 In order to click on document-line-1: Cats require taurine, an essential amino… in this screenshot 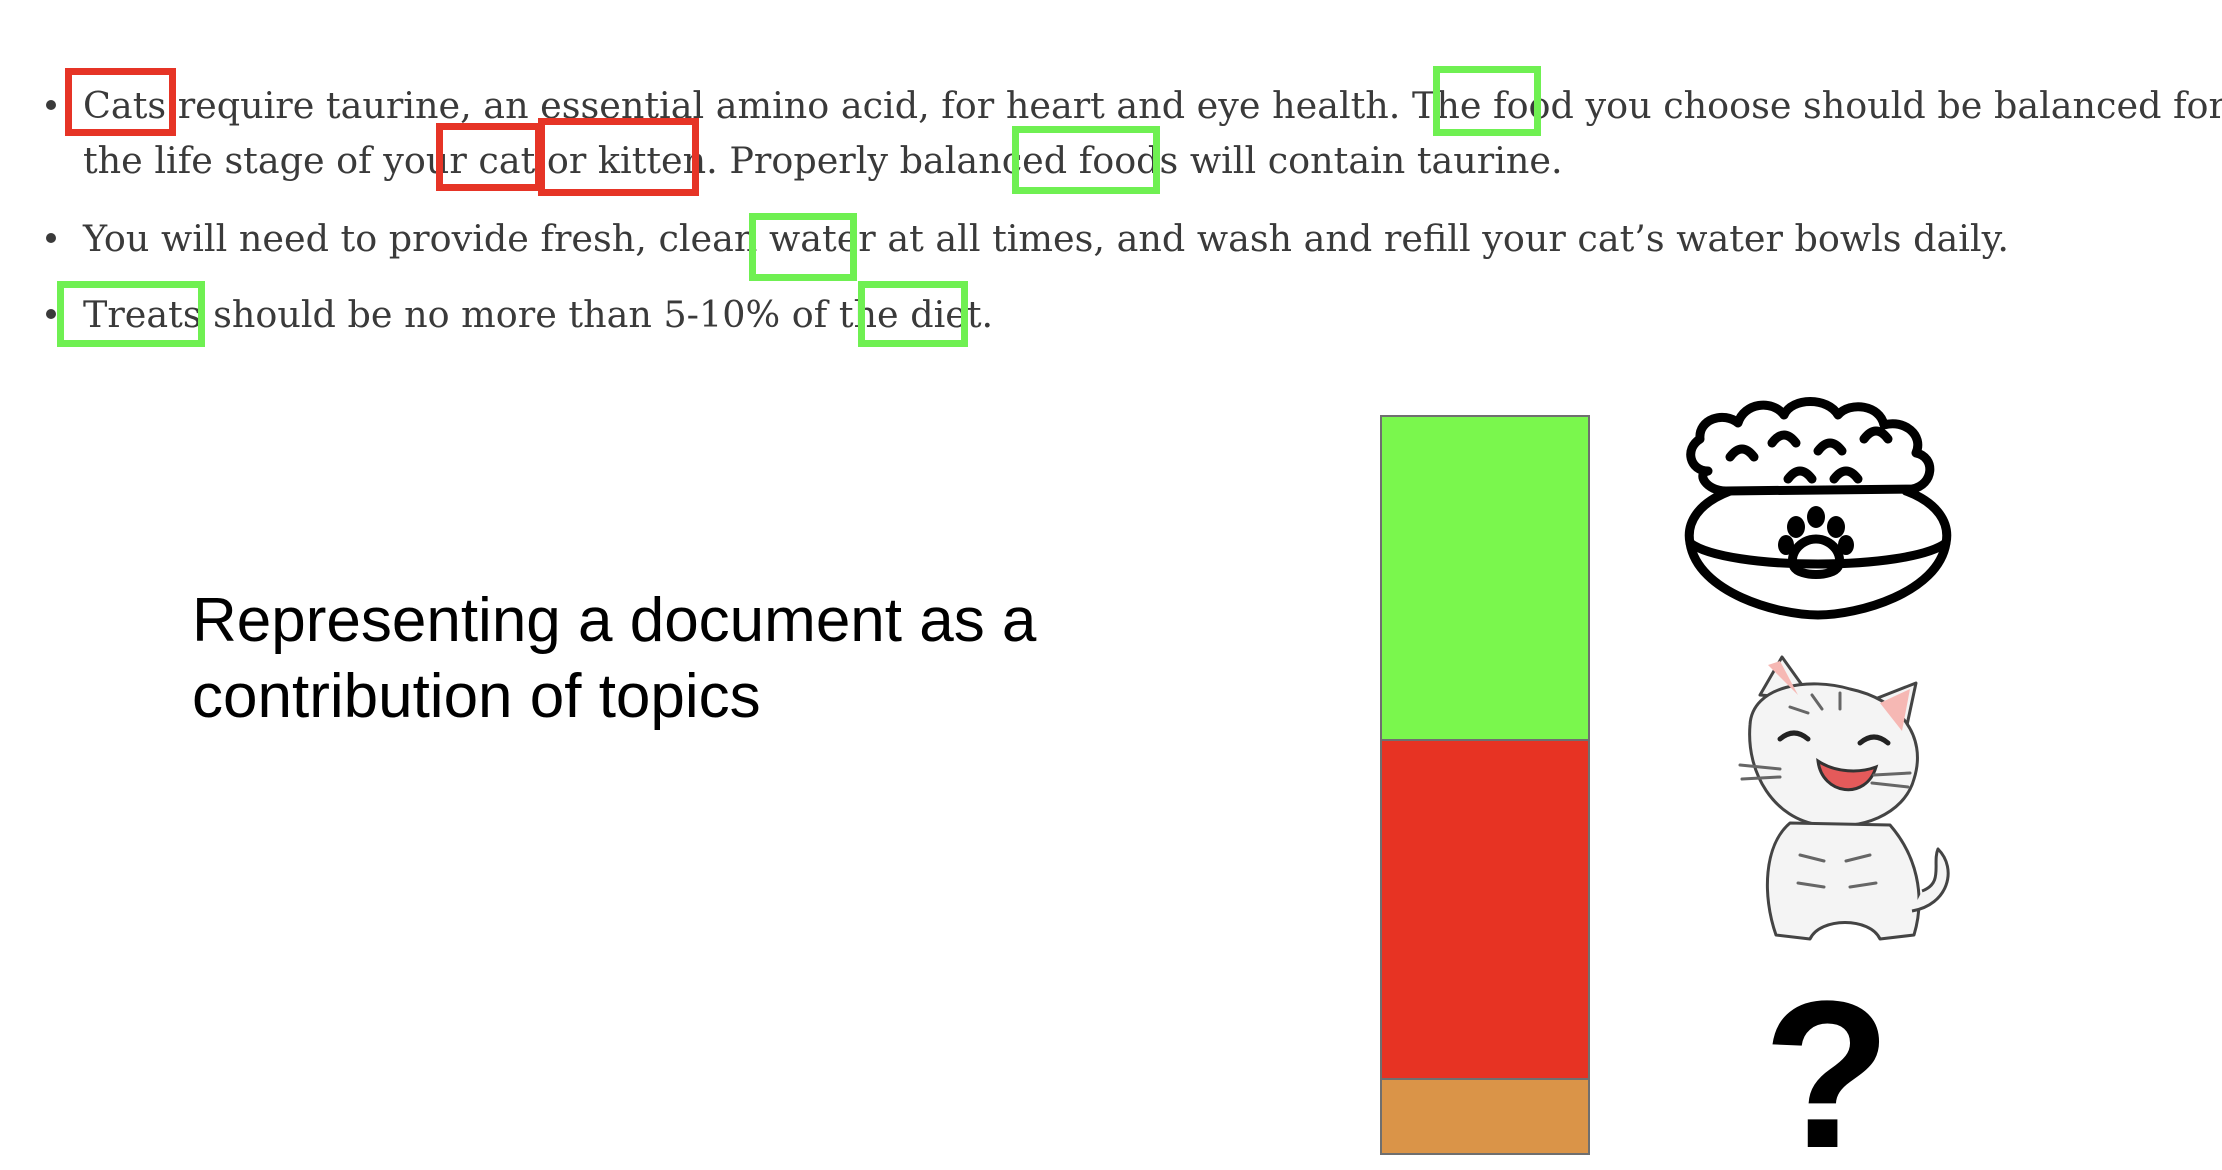, I will do `click(1152, 105)`.